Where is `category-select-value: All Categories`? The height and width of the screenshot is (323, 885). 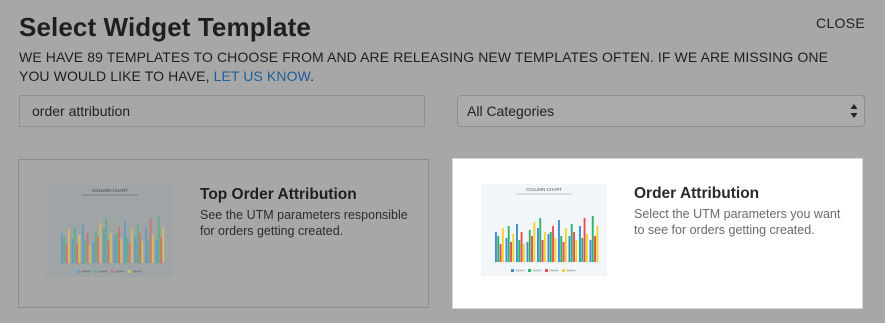
category-select-value: All Categories is located at coordinates (511, 111).